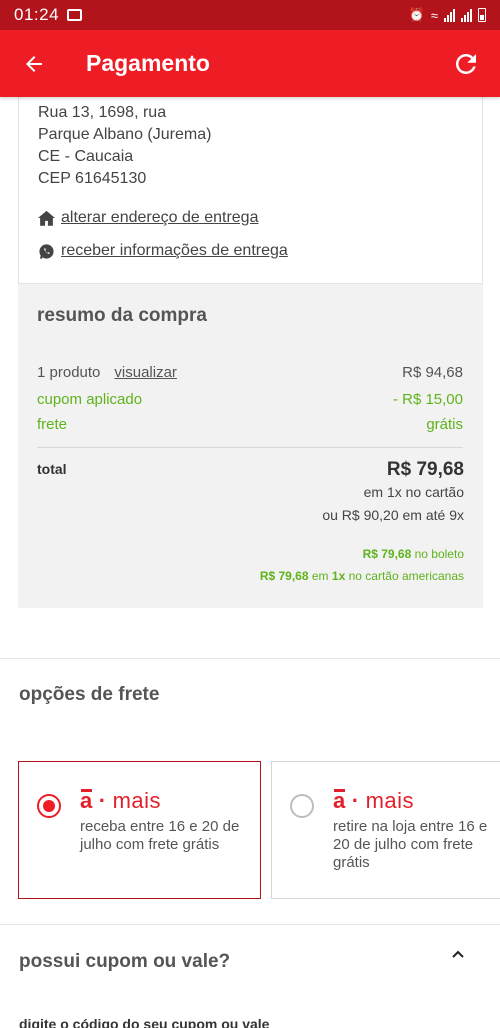 The image size is (500, 1028). I want to click on arrow-left-icon, so click(34, 63).